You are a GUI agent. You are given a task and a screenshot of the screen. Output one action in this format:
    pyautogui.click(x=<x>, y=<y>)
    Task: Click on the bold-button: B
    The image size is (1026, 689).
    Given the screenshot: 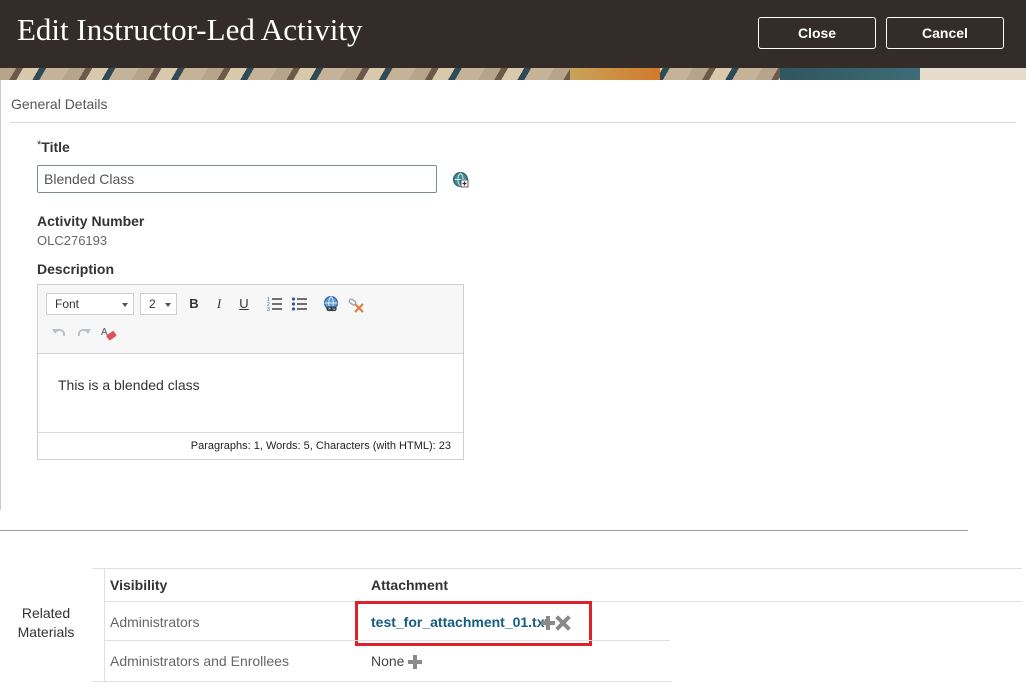 What is the action you would take?
    pyautogui.click(x=194, y=304)
    